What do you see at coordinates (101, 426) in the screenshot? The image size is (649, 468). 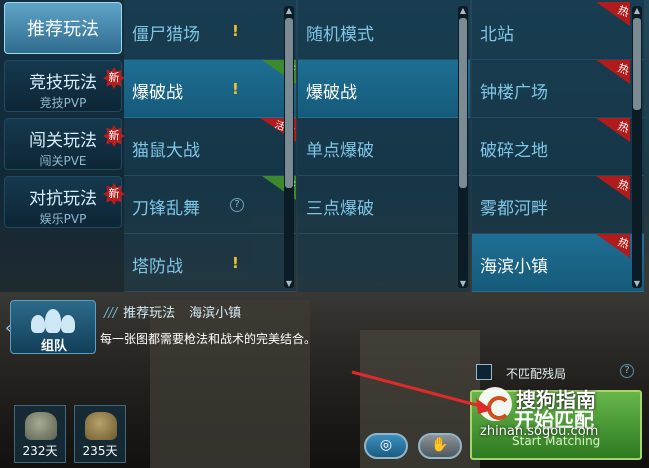 I see `armor-icon` at bounding box center [101, 426].